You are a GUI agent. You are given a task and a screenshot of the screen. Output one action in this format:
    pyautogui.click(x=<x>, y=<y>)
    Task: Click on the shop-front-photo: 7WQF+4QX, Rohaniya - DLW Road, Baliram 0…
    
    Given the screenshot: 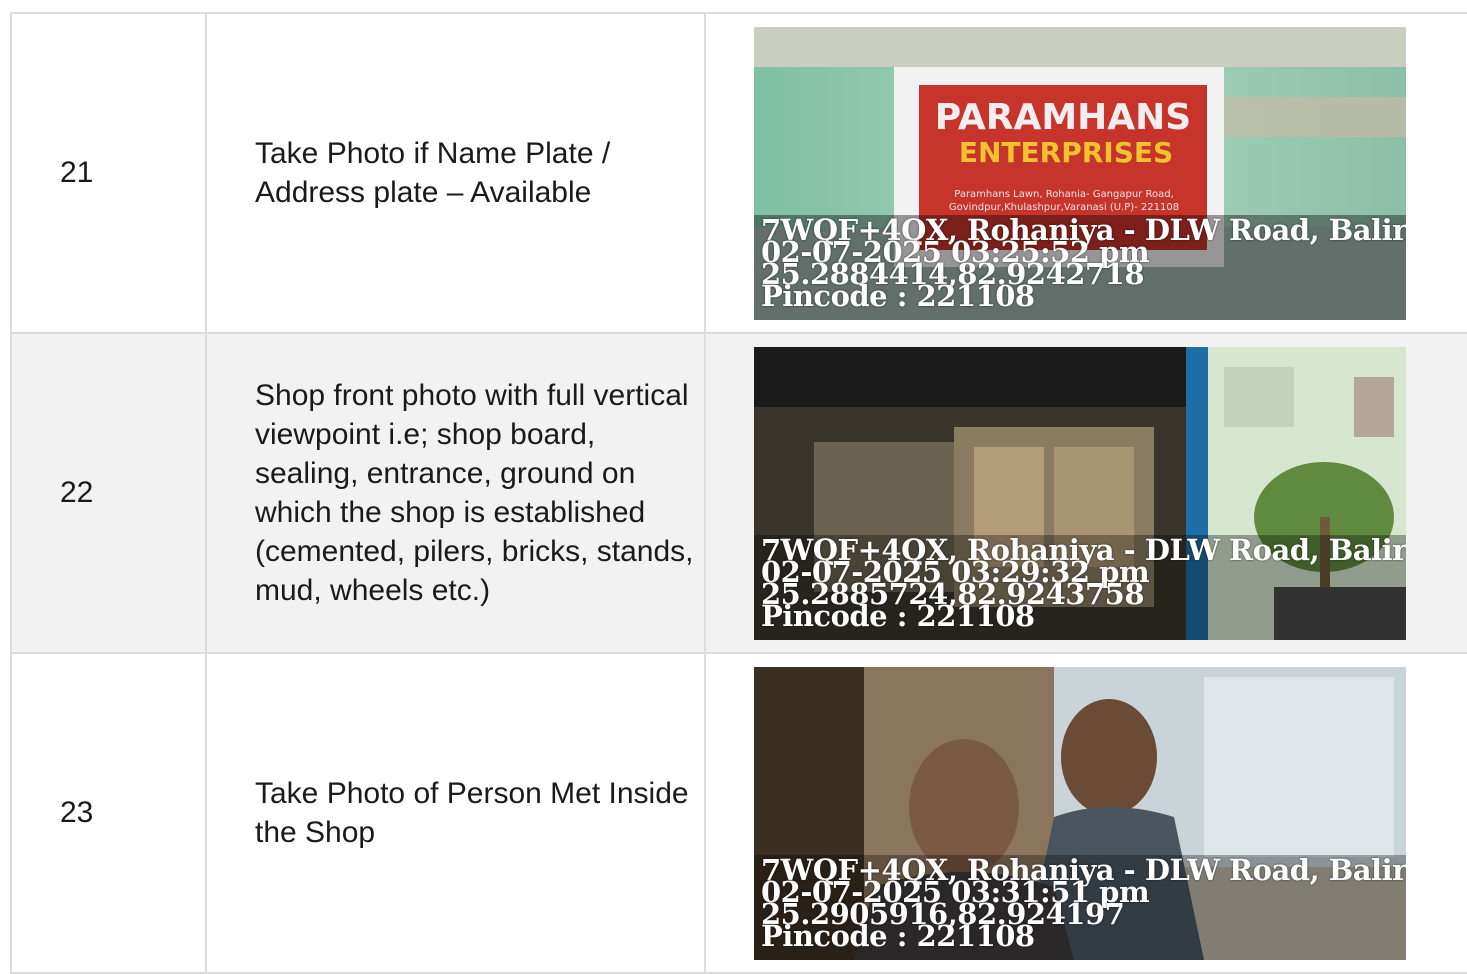 What is the action you would take?
    pyautogui.click(x=1080, y=493)
    